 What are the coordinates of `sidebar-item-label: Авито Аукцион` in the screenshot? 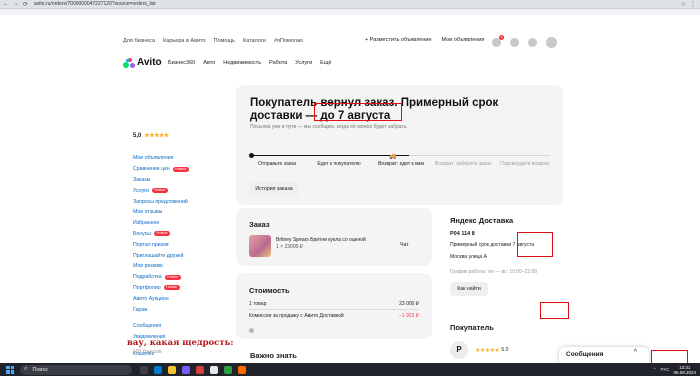 It's located at (151, 298).